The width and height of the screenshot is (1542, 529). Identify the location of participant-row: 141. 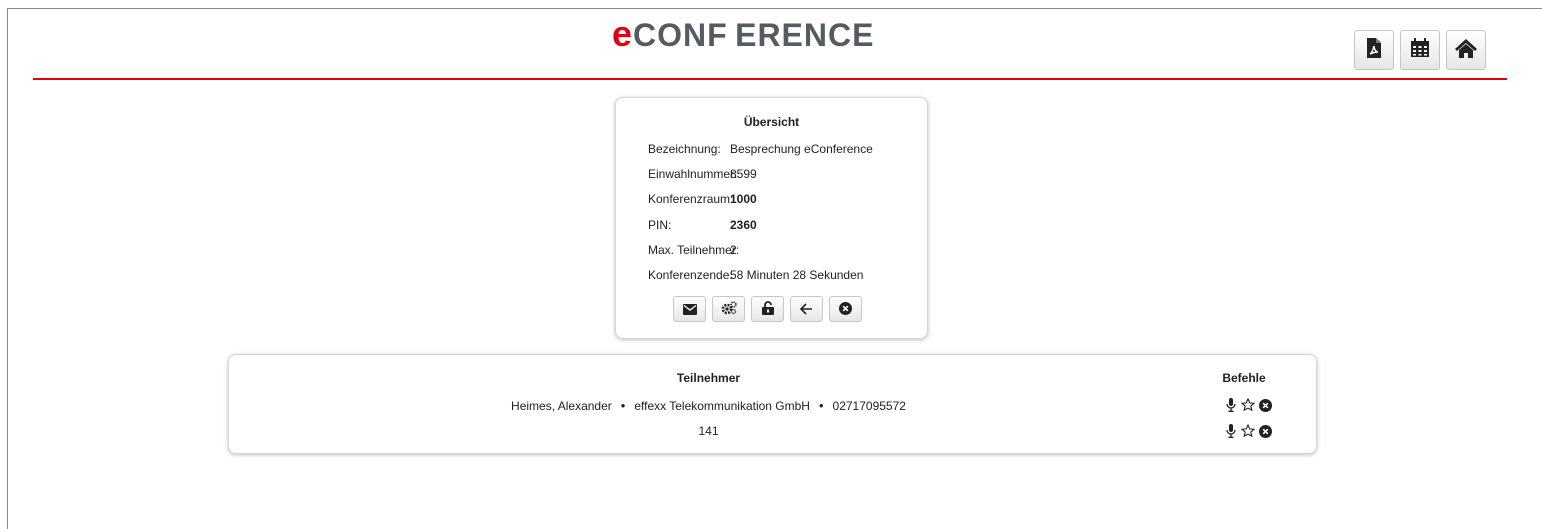
(708, 431).